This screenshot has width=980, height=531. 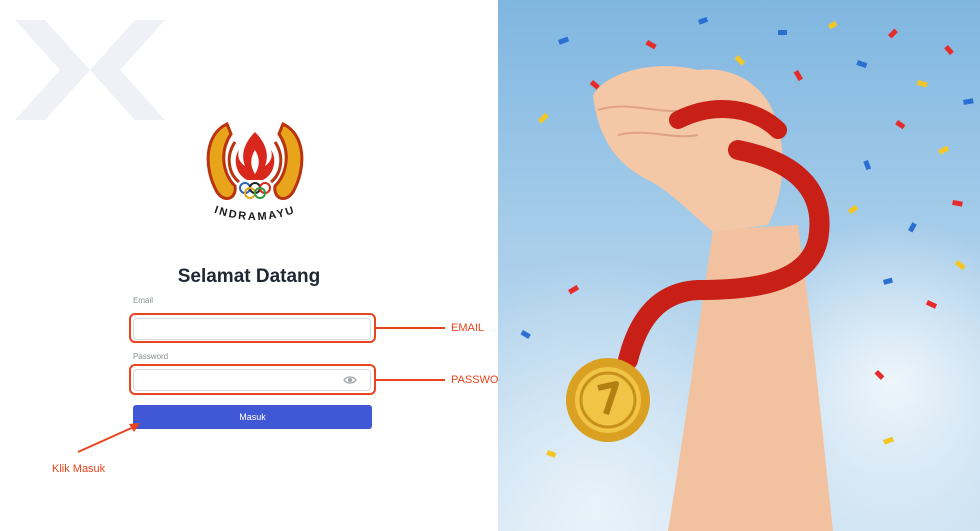 I want to click on annotation-arrows, so click(x=261, y=390).